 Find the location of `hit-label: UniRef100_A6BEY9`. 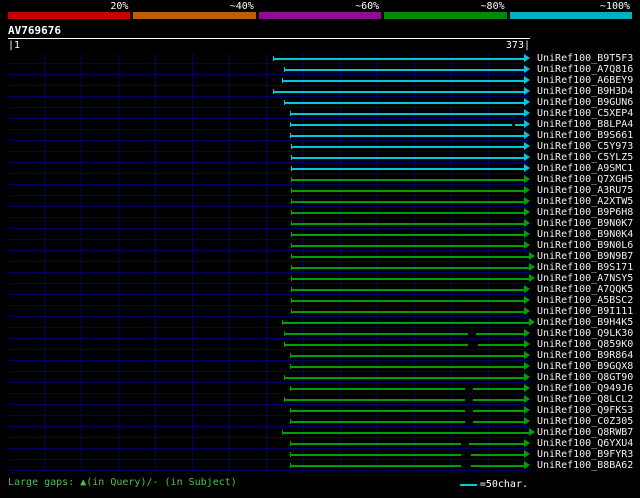

hit-label: UniRef100_A6BEY9 is located at coordinates (585, 80).